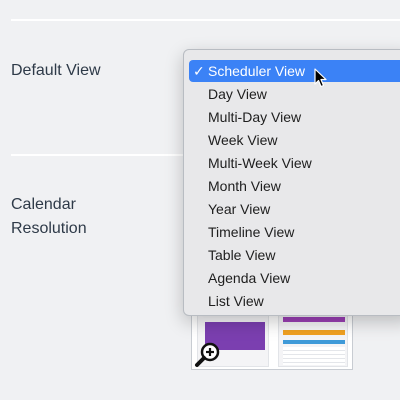  What do you see at coordinates (249, 278) in the screenshot?
I see `dropdown-option-label: Agenda View` at bounding box center [249, 278].